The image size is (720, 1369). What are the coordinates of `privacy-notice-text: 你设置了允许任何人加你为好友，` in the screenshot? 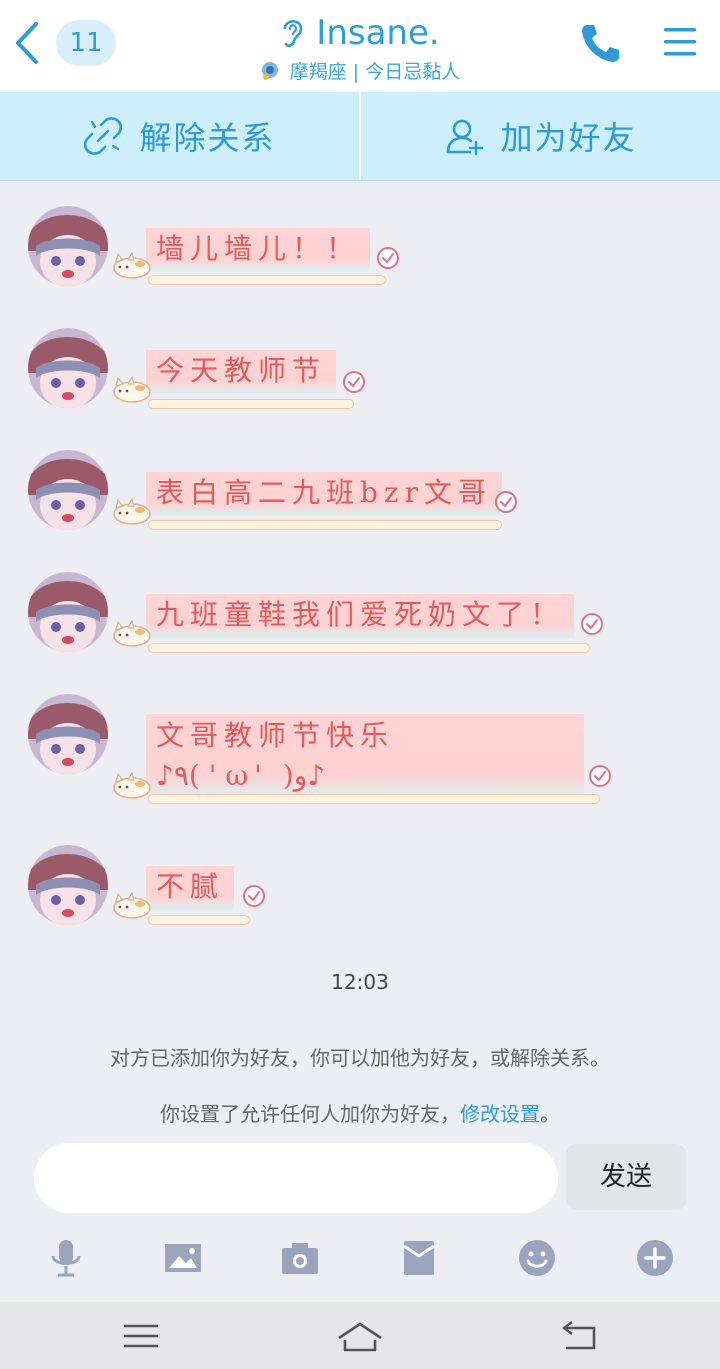 It's located at (310, 1114).